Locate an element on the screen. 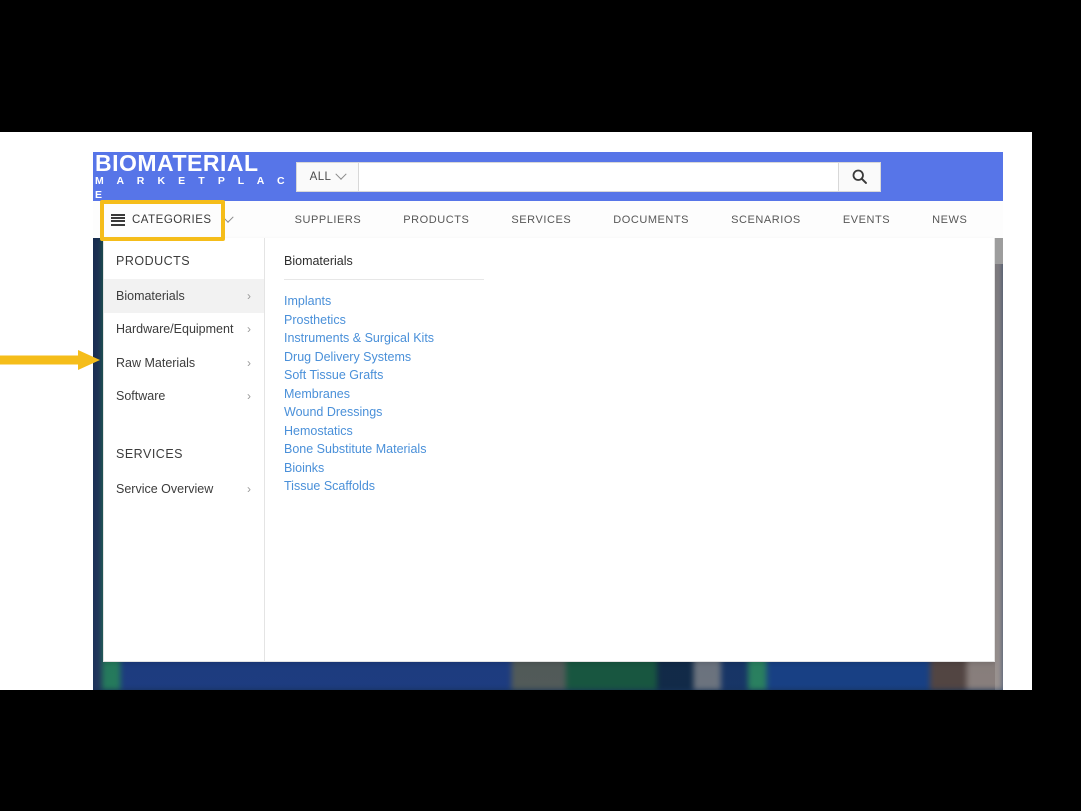 This screenshot has width=1081, height=811. logo-primary-text: BIOMATERIAL is located at coordinates (177, 162).